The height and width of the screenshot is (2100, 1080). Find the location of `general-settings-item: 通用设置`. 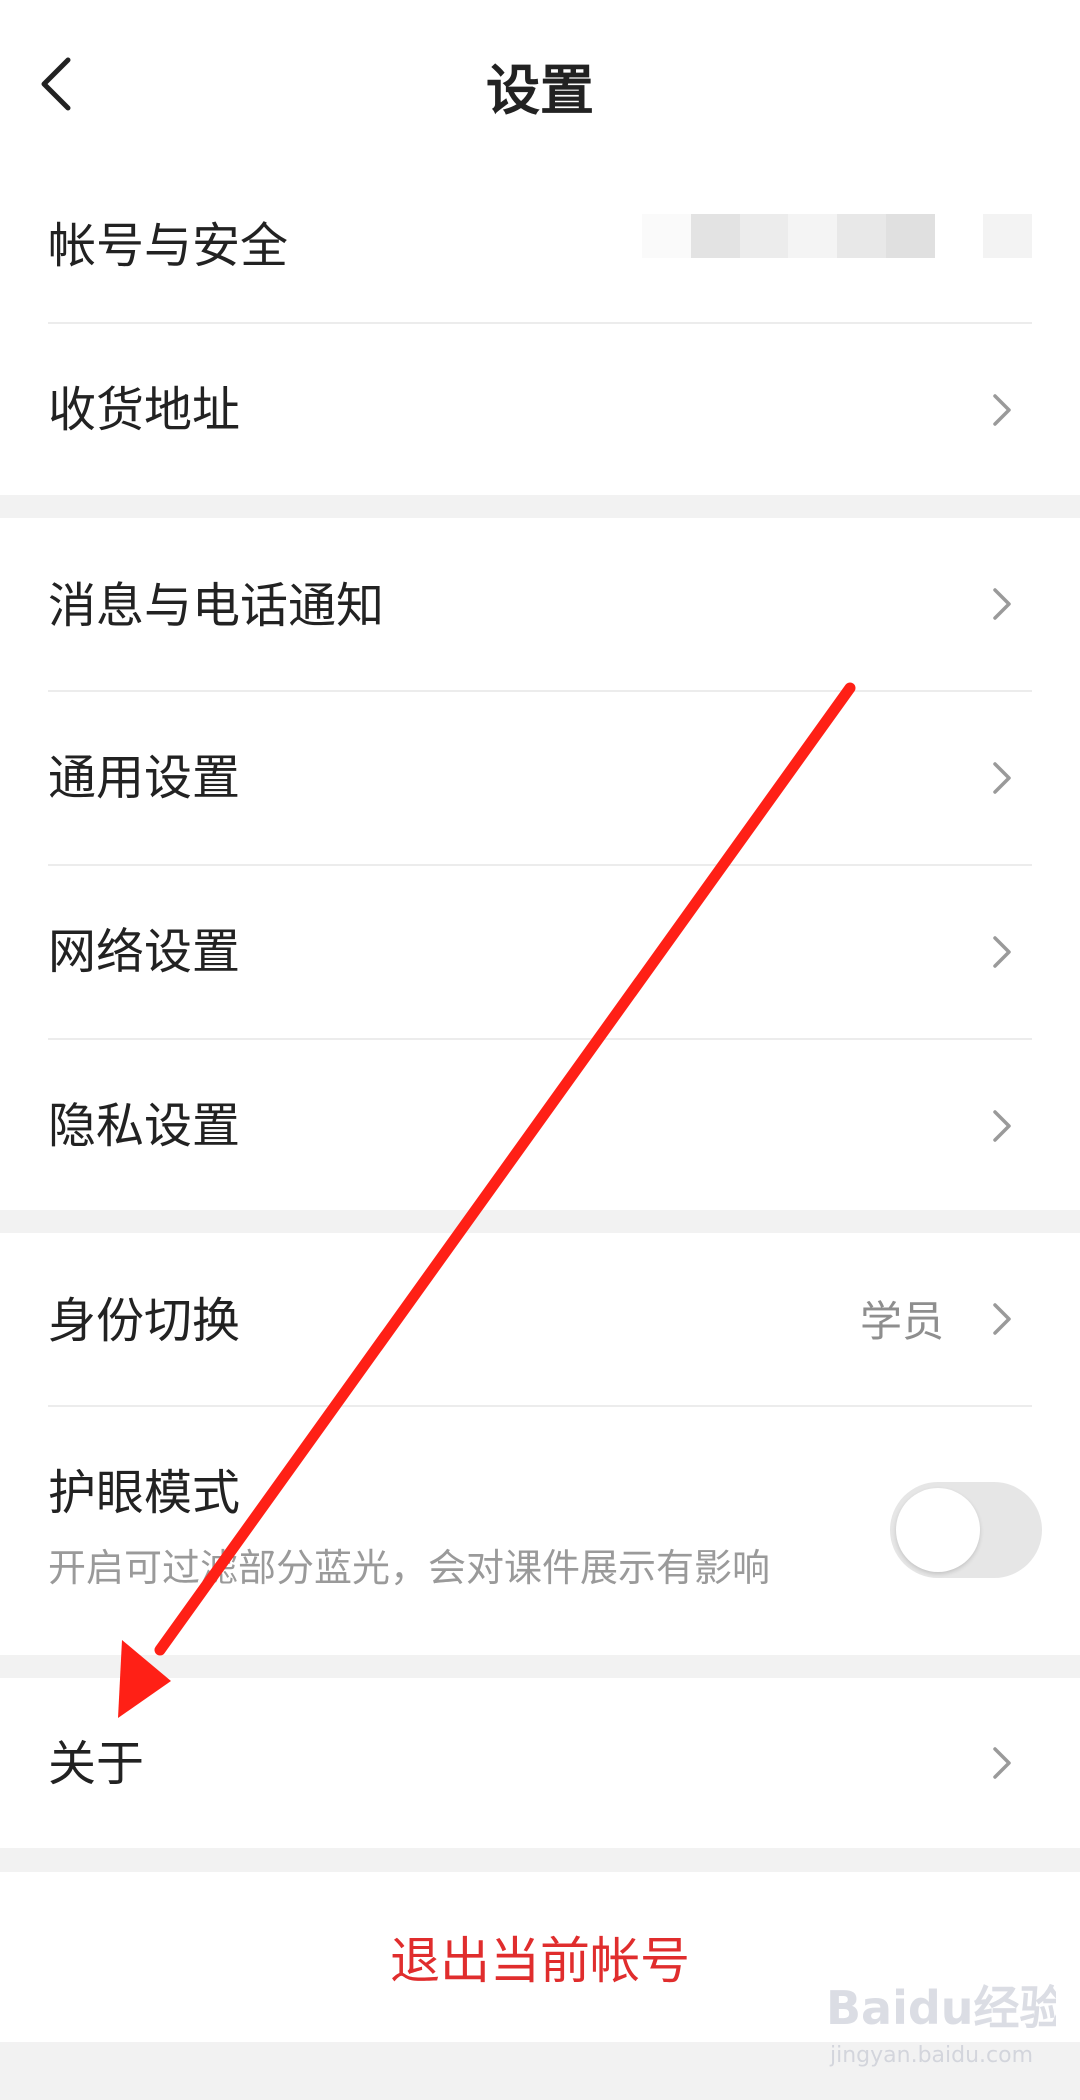

general-settings-item: 通用设置 is located at coordinates (540, 778).